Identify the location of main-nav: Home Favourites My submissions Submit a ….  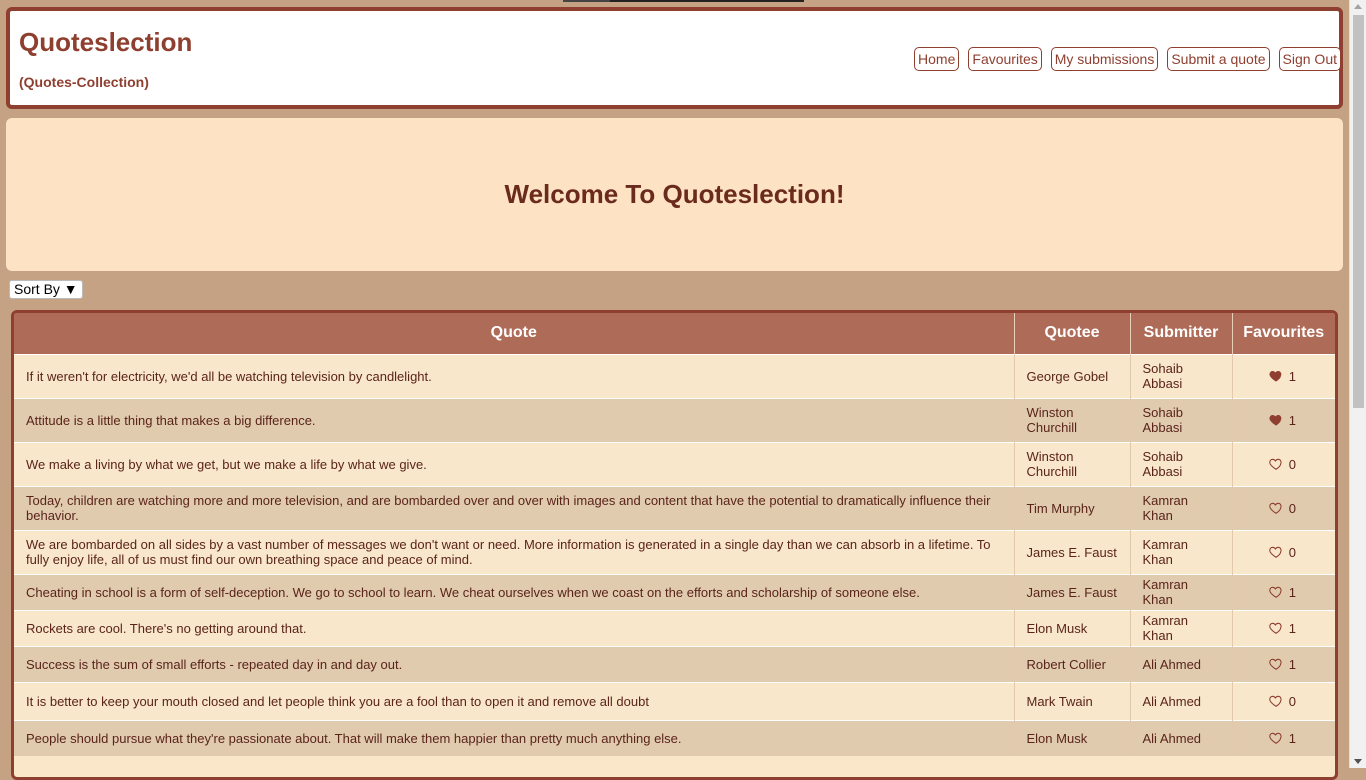
(1127, 59).